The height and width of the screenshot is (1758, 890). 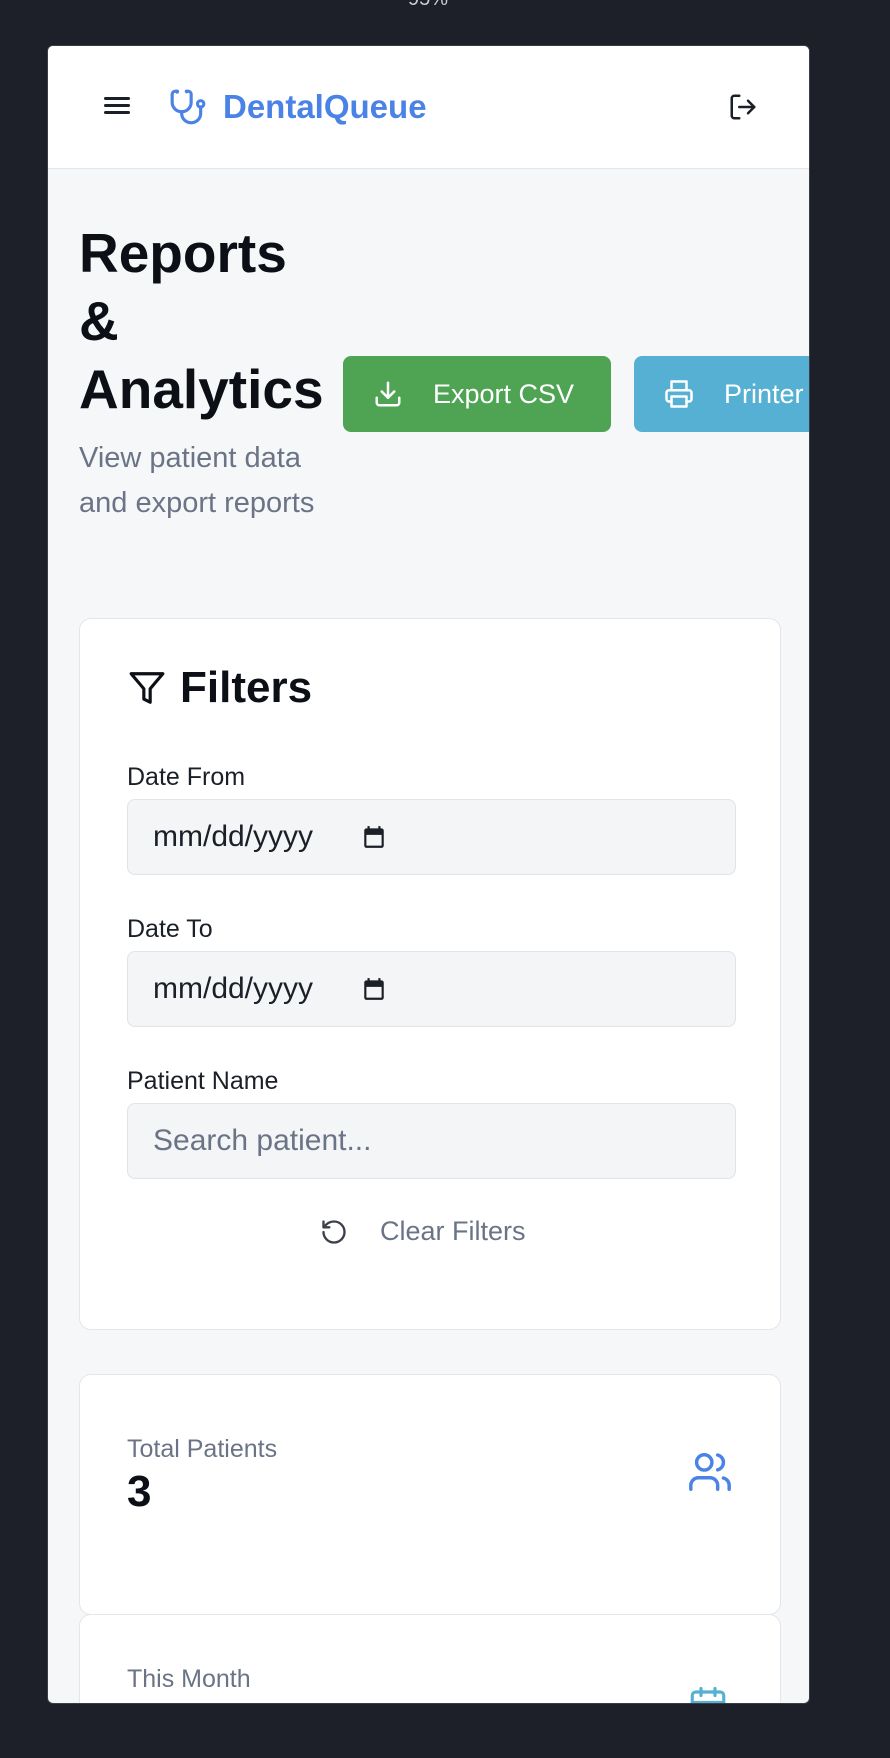 What do you see at coordinates (453, 1231) in the screenshot?
I see `clear-filters-label: Clear Filters` at bounding box center [453, 1231].